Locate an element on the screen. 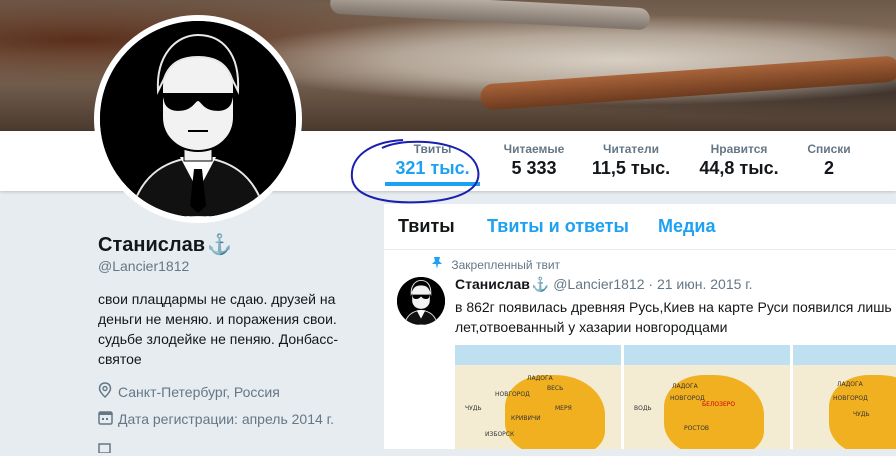 Image resolution: width=896 pixels, height=456 pixels. profile-avatar is located at coordinates (198, 119).